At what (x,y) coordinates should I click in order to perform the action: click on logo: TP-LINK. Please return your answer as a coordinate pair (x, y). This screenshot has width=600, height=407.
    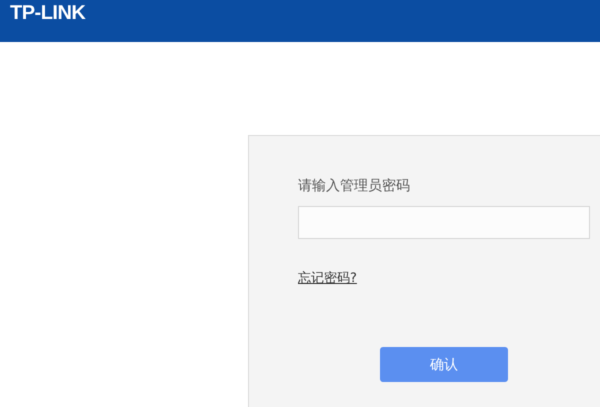
    Looking at the image, I should click on (48, 13).